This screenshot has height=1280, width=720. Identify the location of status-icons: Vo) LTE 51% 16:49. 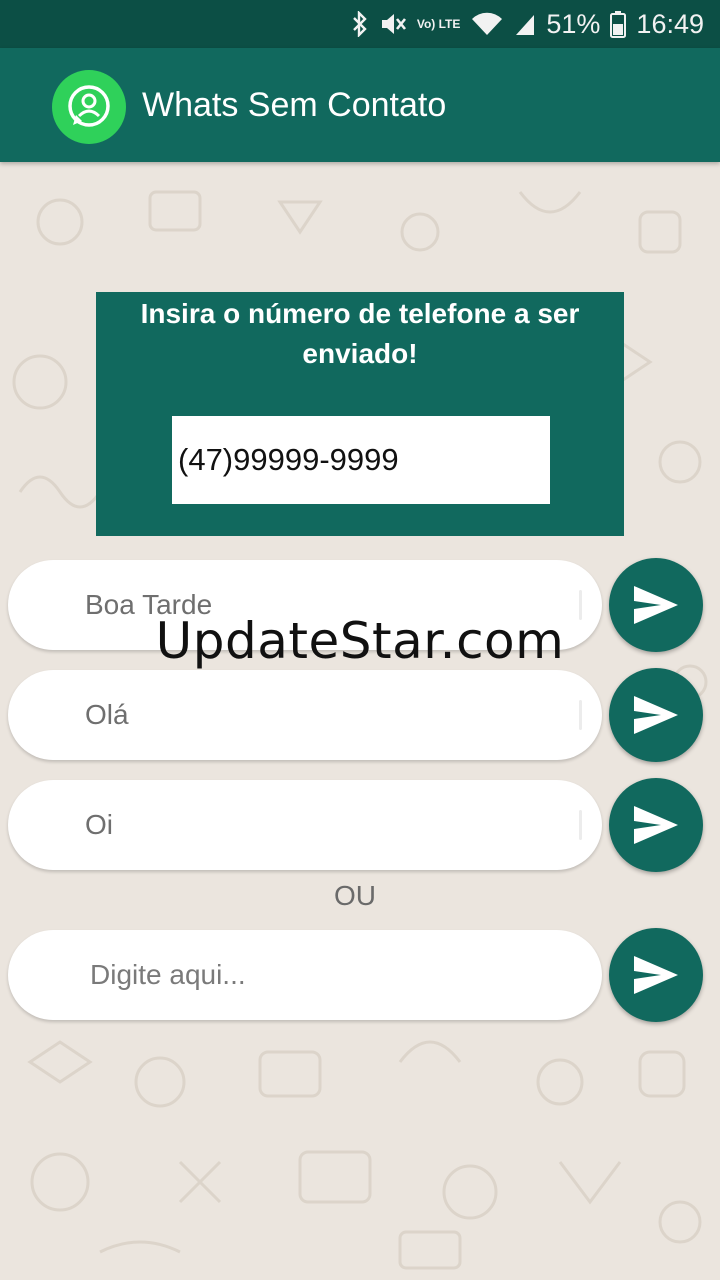
(527, 24).